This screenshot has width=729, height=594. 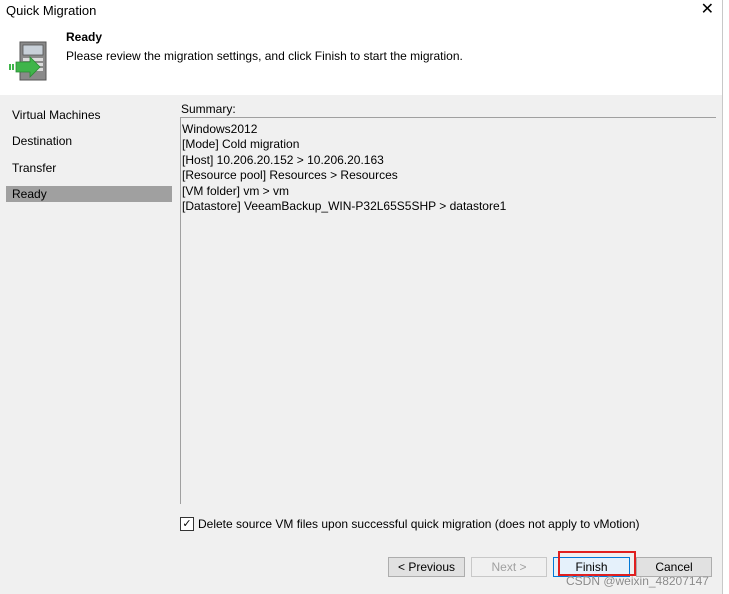 I want to click on delete-source-checkbox: ✓, so click(x=187, y=524).